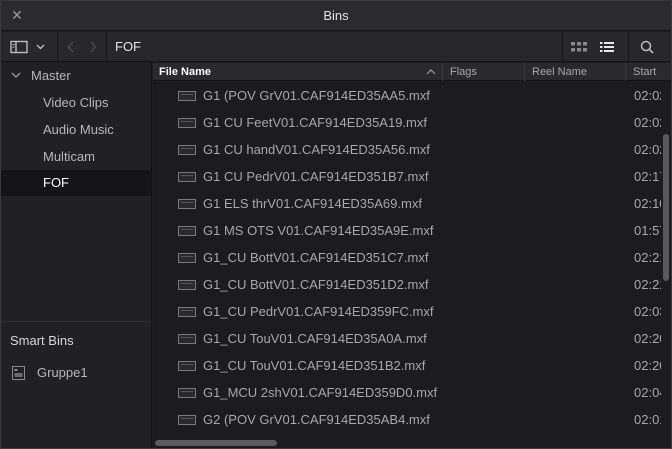  I want to click on divider, so click(76, 321).